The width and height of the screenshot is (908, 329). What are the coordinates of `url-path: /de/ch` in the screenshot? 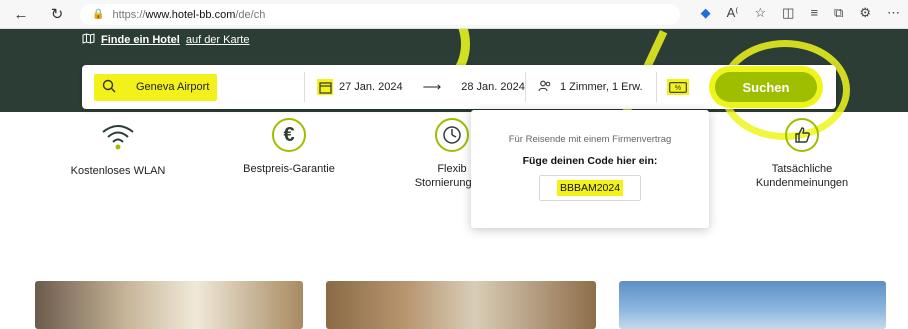 It's located at (250, 14).